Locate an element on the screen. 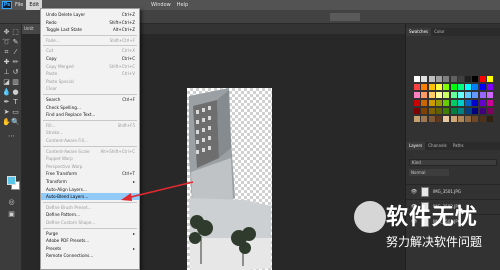 The image size is (500, 270). edit-menu-item: Content-Aware Scale Alt+Shift+Ctrl+C is located at coordinates (90, 151).